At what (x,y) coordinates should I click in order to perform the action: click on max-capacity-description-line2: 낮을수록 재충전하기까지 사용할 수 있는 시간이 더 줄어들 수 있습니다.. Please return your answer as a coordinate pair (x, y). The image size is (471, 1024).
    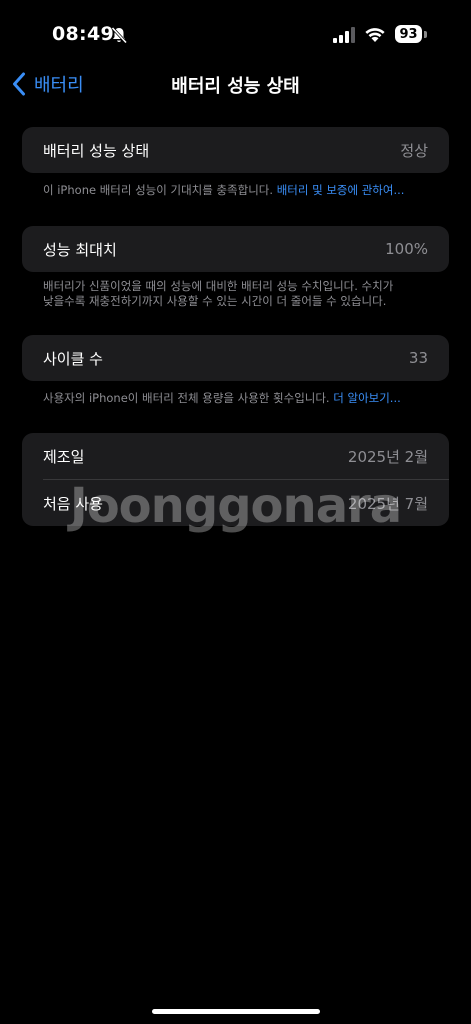
    Looking at the image, I should click on (215, 301).